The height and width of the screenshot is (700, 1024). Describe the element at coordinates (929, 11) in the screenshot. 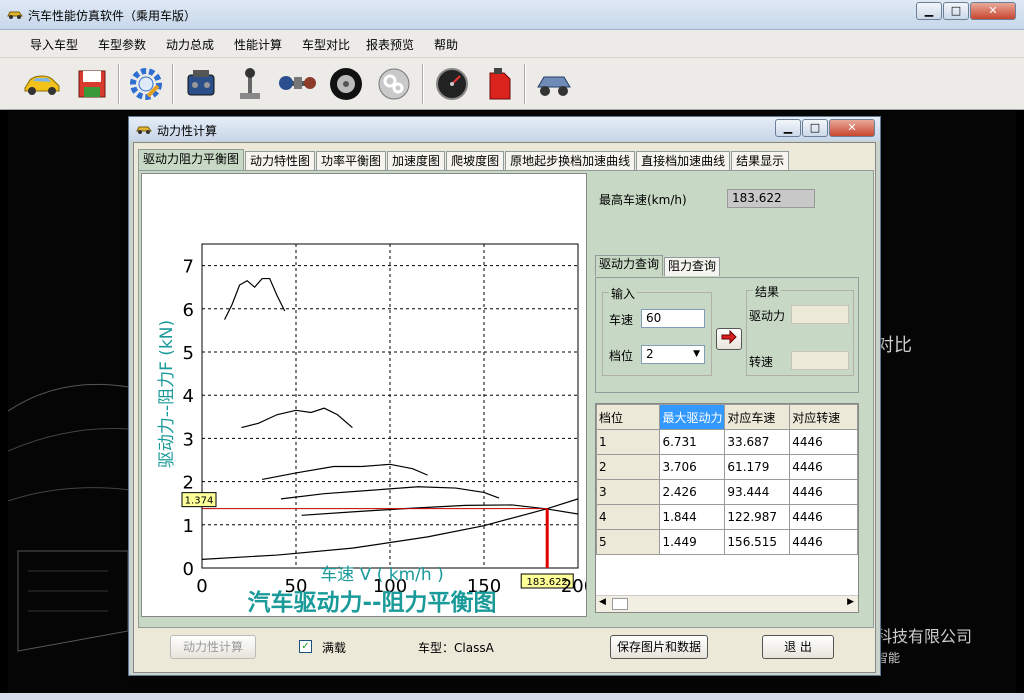

I see `minimize-button: ▁` at that location.